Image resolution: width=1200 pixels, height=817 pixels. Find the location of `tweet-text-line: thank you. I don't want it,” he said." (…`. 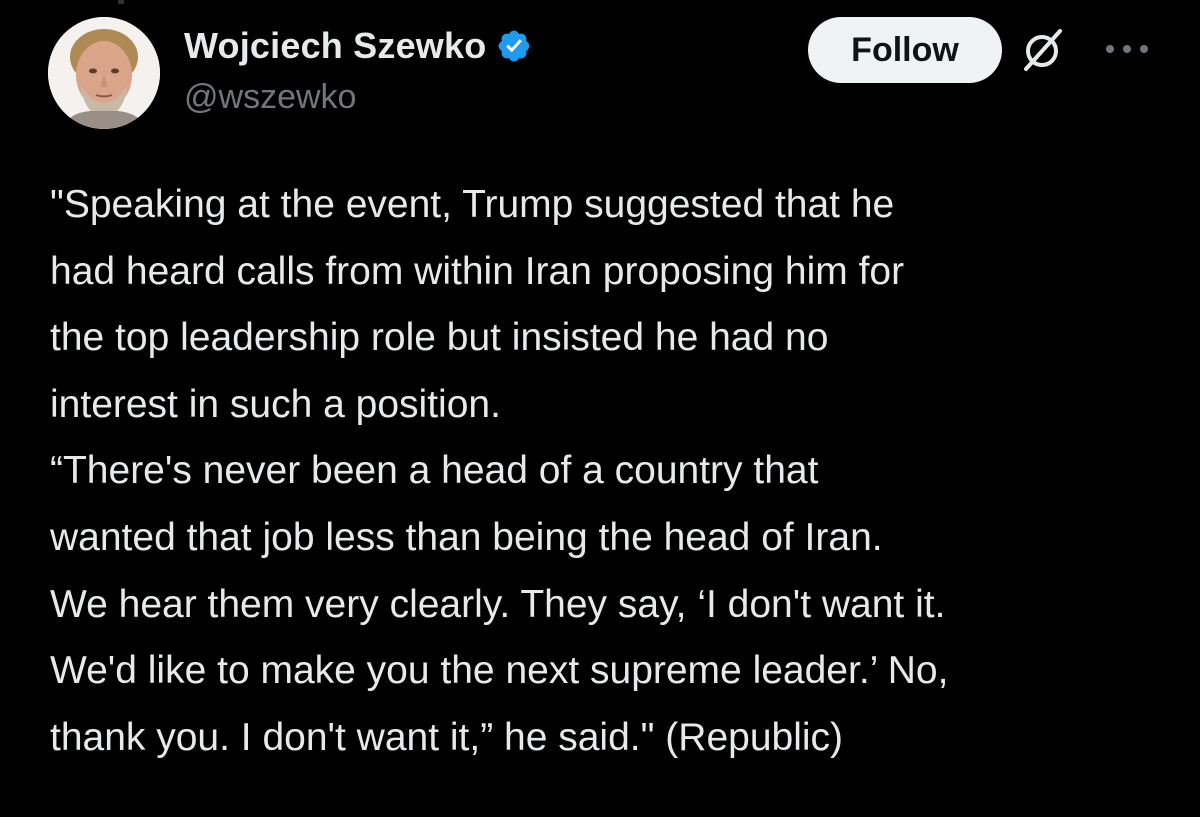

tweet-text-line: thank you. I don't want it,” he said." (… is located at coordinates (447, 737).